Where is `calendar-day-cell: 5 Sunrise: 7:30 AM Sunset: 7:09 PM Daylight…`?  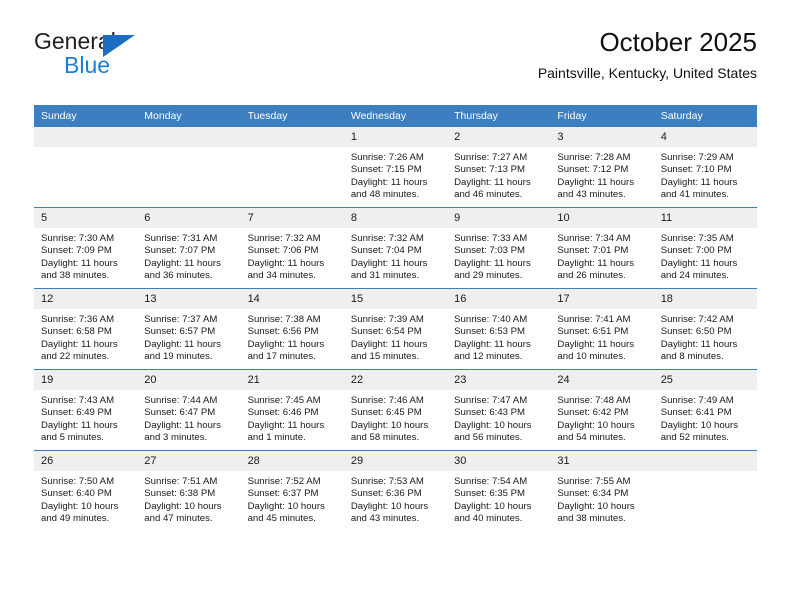
calendar-day-cell: 5 Sunrise: 7:30 AM Sunset: 7:09 PM Daylight… is located at coordinates (86, 248).